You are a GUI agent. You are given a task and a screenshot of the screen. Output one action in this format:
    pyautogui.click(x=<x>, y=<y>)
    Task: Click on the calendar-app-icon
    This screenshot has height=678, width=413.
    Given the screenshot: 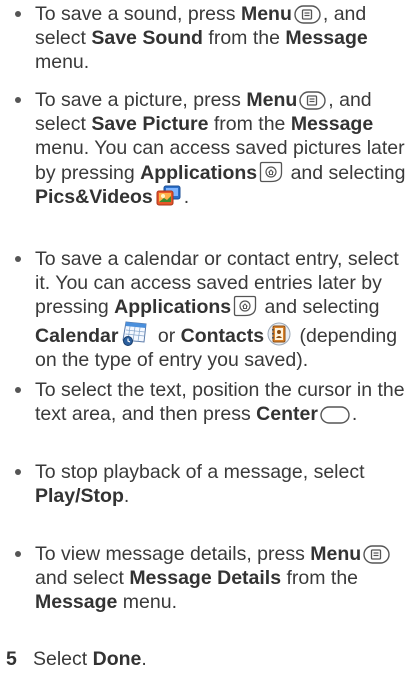 What is the action you would take?
    pyautogui.click(x=135, y=333)
    